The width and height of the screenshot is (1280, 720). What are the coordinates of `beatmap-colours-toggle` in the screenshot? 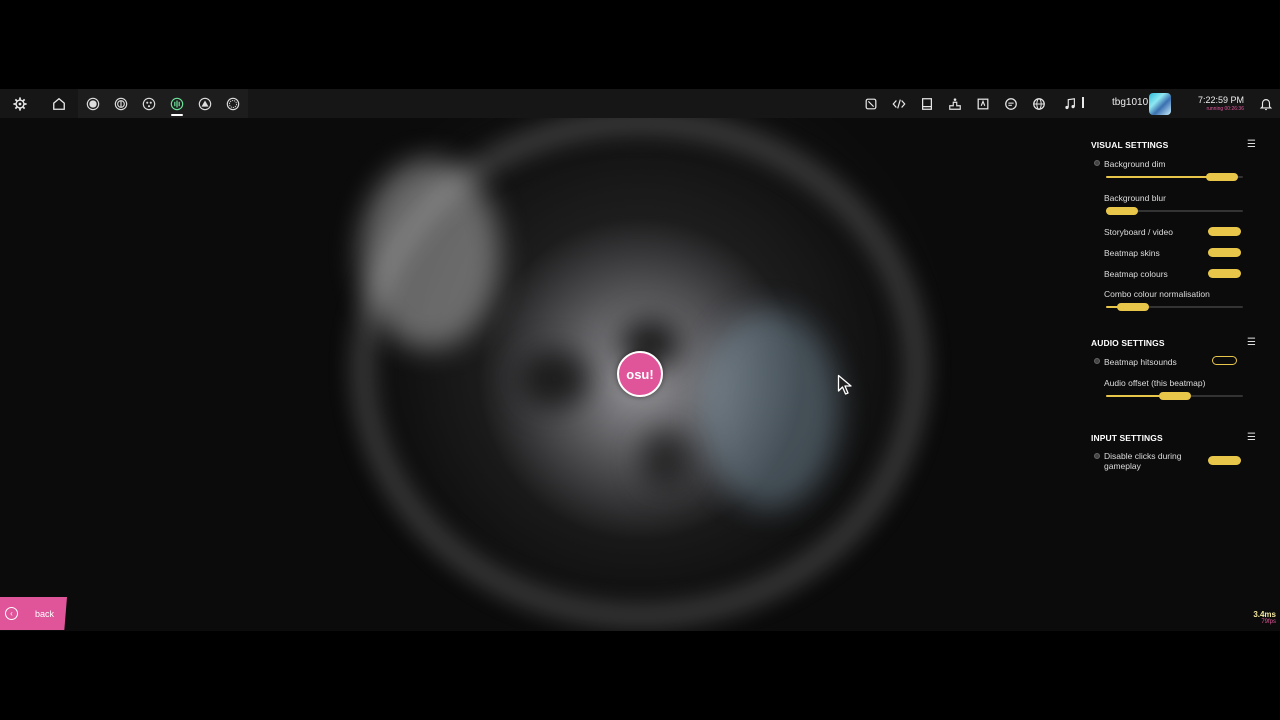 It's located at (1224, 273).